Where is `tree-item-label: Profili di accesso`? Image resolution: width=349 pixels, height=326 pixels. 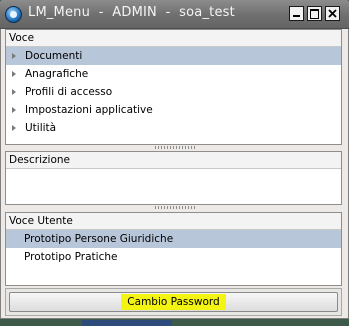 tree-item-label: Profili di accesso is located at coordinates (69, 92).